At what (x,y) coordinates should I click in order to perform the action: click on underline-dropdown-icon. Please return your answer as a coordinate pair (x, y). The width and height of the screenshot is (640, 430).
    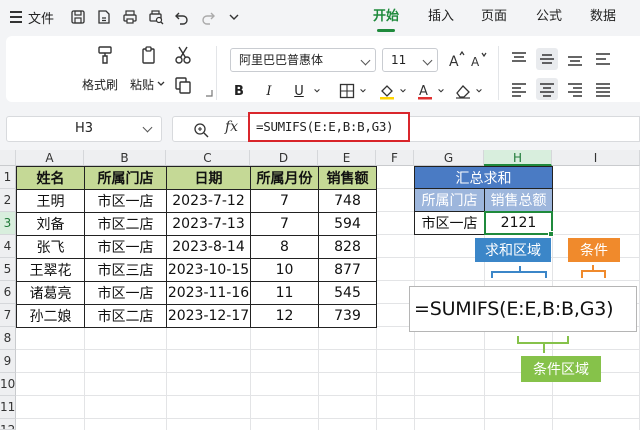
    Looking at the image, I should click on (317, 91).